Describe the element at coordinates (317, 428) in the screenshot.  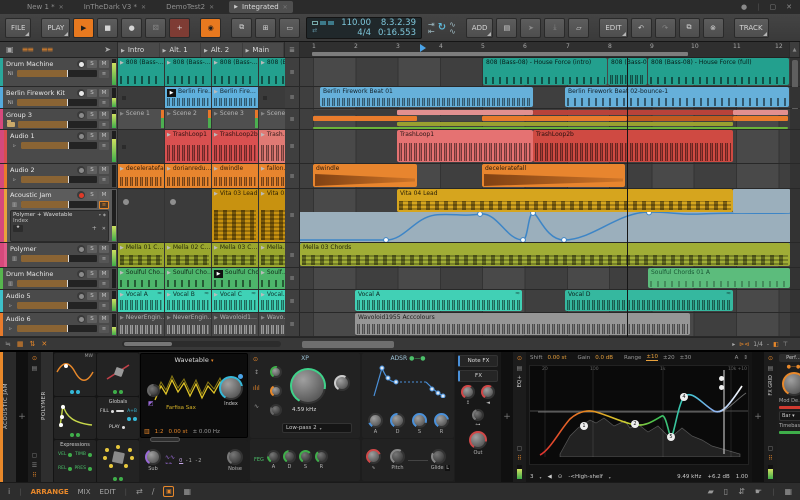
I see `filter-type-select: Low-pass 2 ▾` at that location.